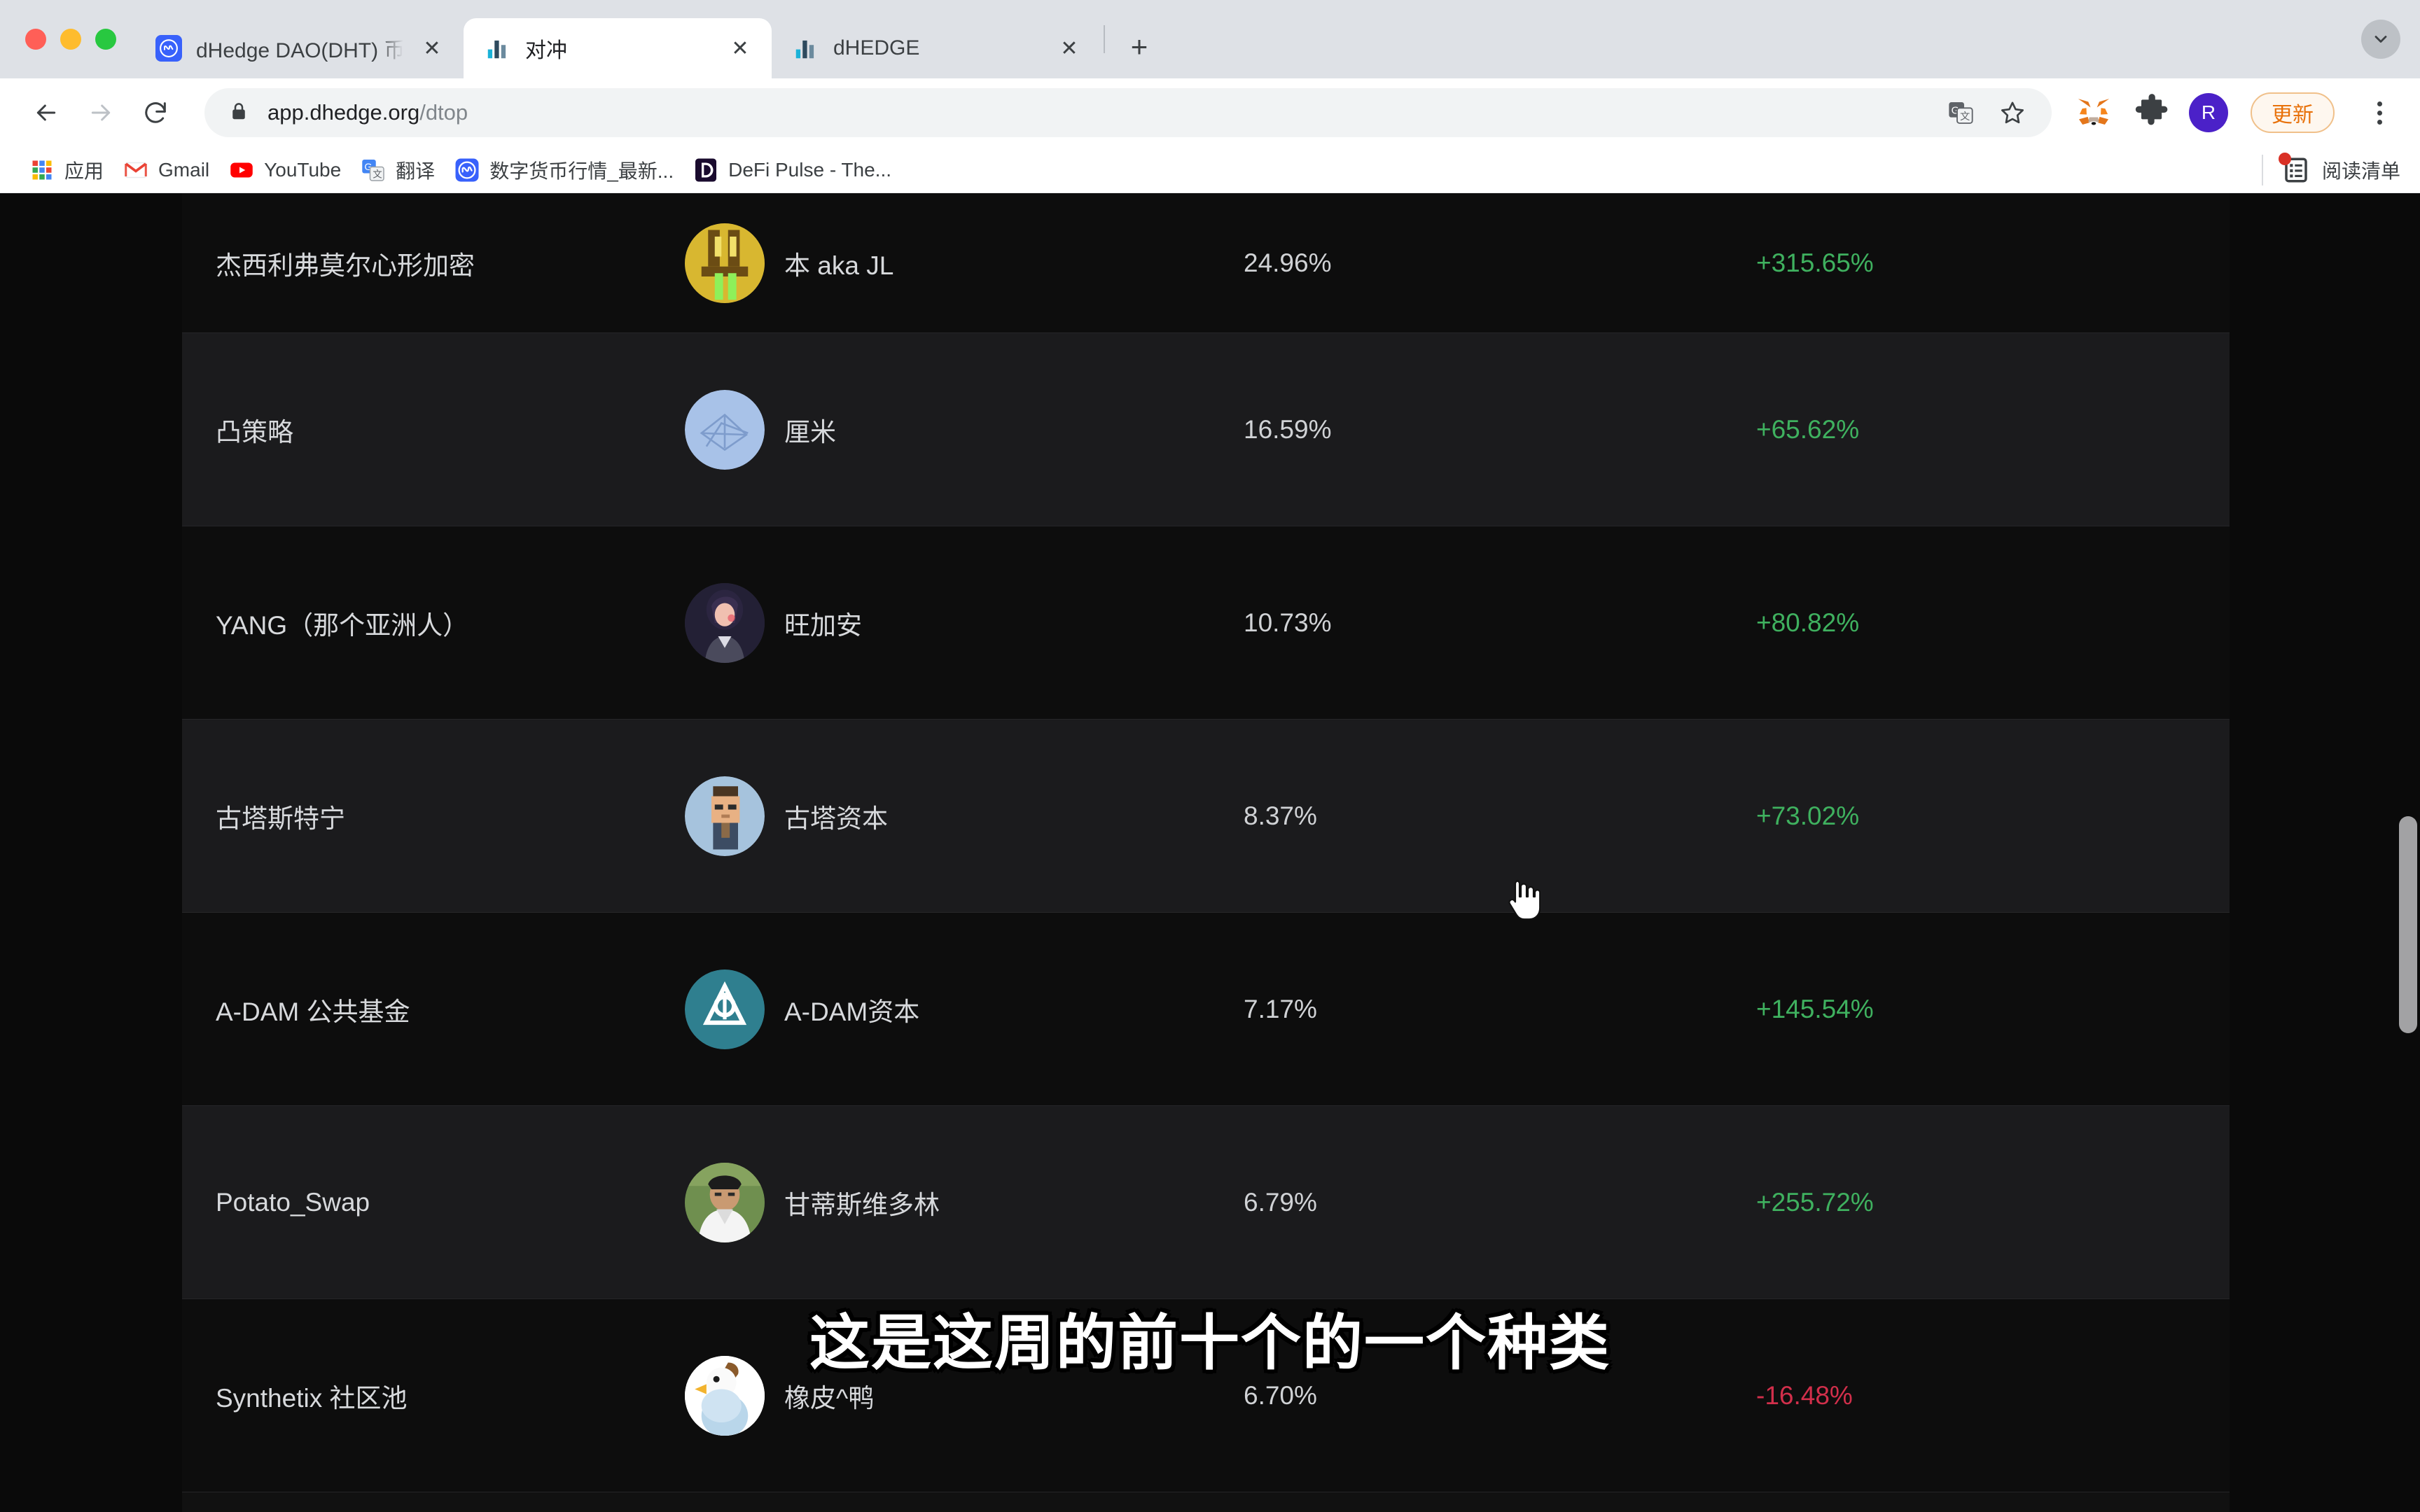 Image resolution: width=2420 pixels, height=1512 pixels. Describe the element at coordinates (2339, 168) in the screenshot. I see `reading-list-button: 阅读清单` at that location.